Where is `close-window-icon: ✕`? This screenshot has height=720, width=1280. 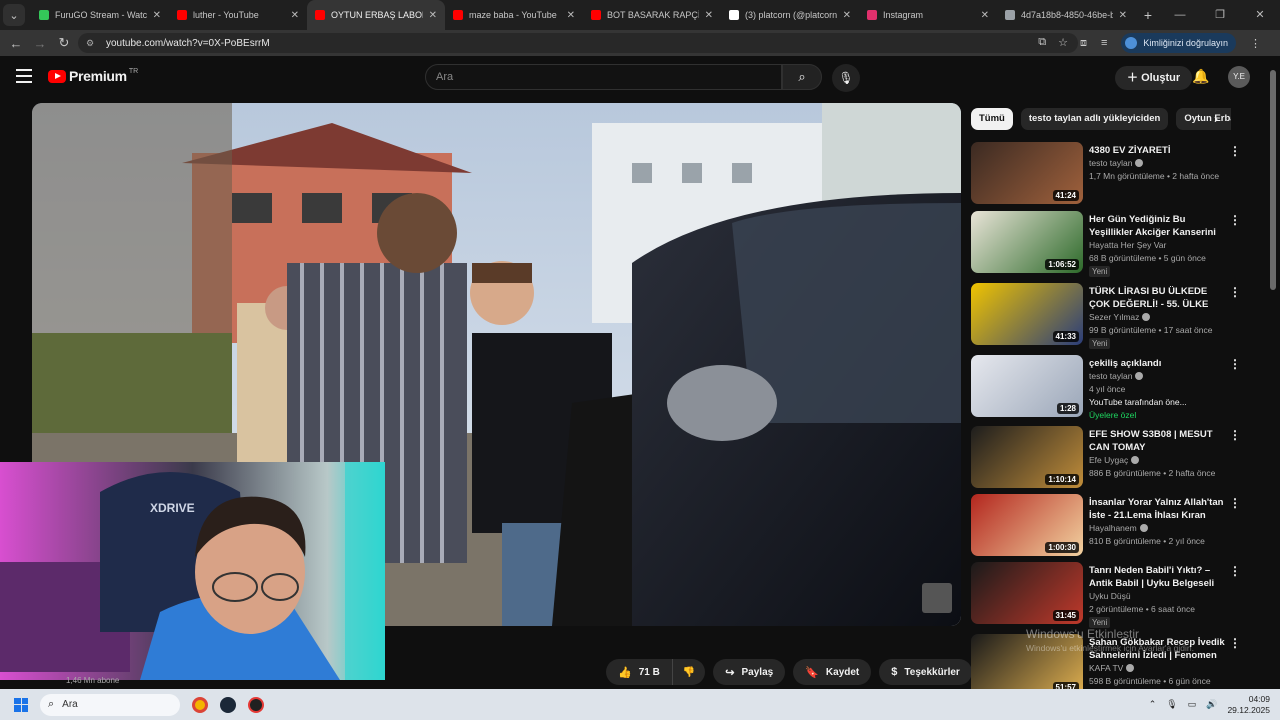
close-window-icon: ✕ is located at coordinates (1260, 15).